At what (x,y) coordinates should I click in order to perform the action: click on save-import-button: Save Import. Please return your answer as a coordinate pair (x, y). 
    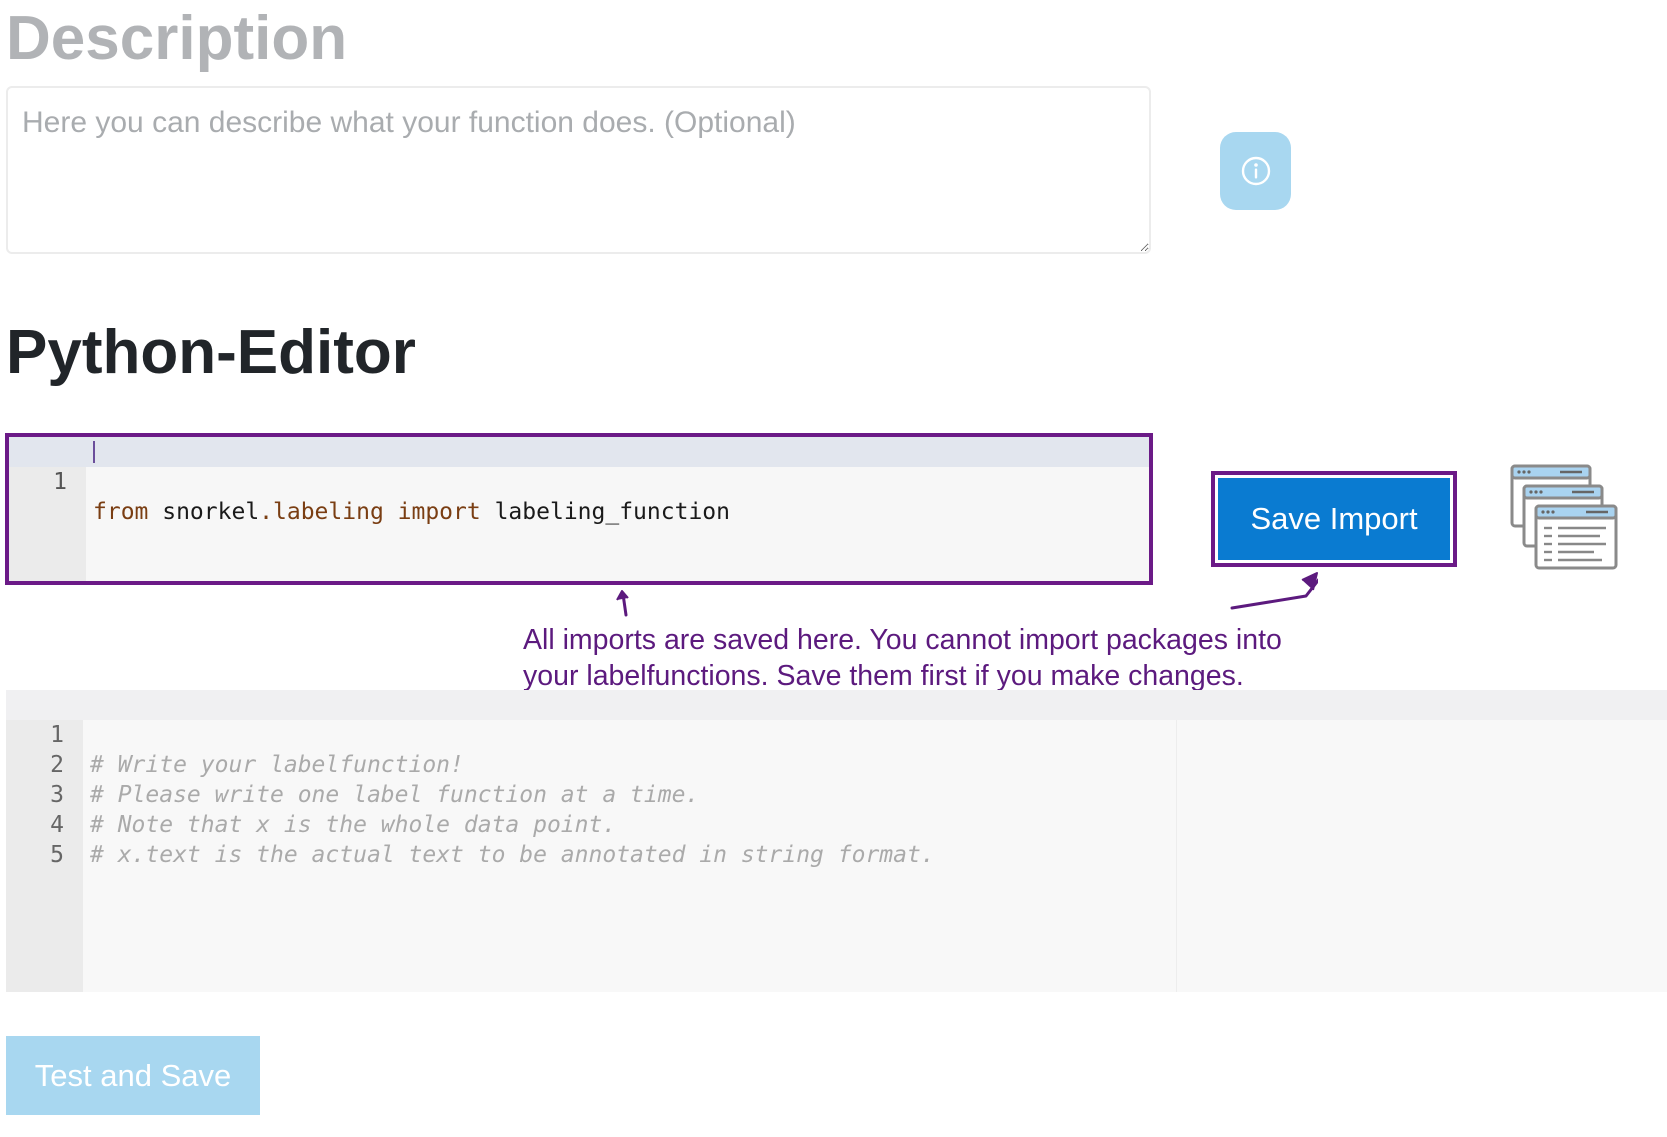
    Looking at the image, I should click on (1334, 519).